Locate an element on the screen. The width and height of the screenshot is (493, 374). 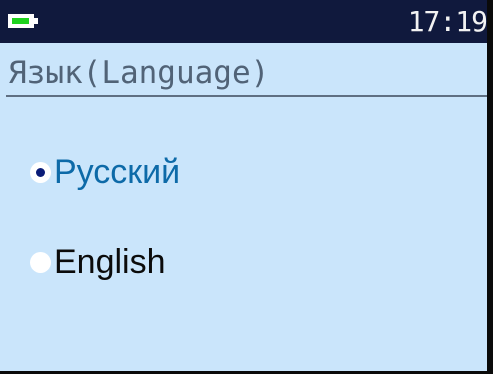
language-label-english: English is located at coordinates (110, 262).